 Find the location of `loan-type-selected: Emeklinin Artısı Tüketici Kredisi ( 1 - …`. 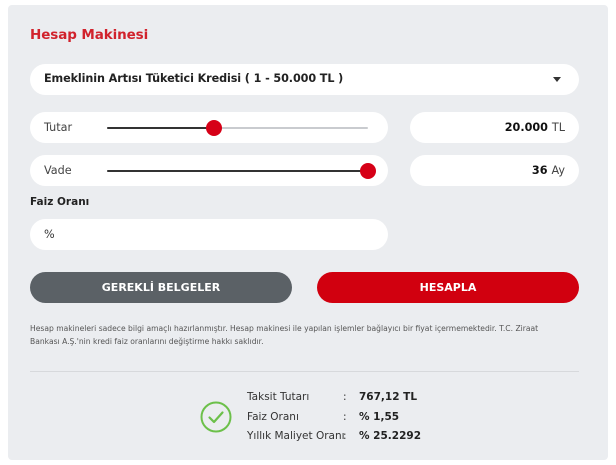

loan-type-selected: Emeklinin Artısı Tüketici Kredisi ( 1 - … is located at coordinates (194, 78).